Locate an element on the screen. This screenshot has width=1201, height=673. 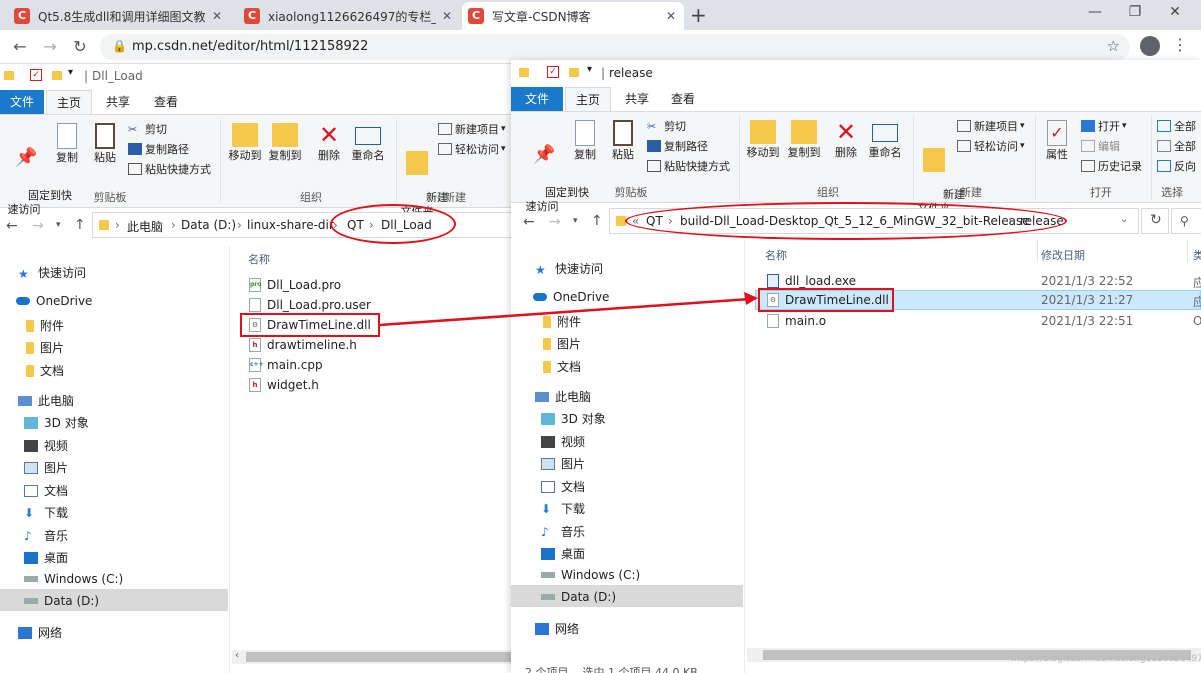
arrow-line is located at coordinates (565, 312).